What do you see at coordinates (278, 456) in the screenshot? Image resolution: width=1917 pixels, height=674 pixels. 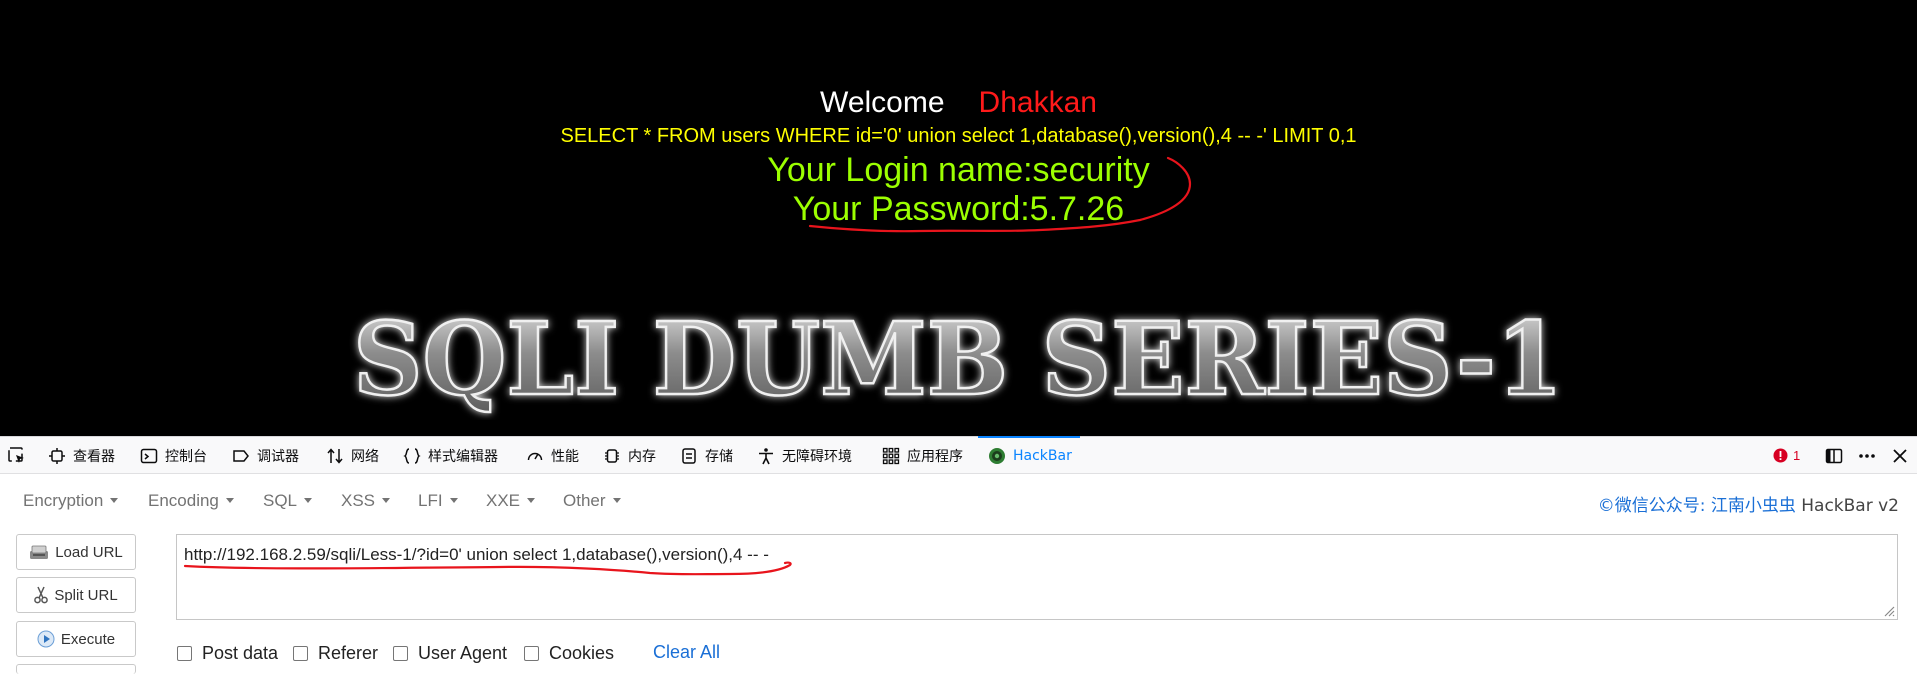 I see `tab-label: 调试器` at bounding box center [278, 456].